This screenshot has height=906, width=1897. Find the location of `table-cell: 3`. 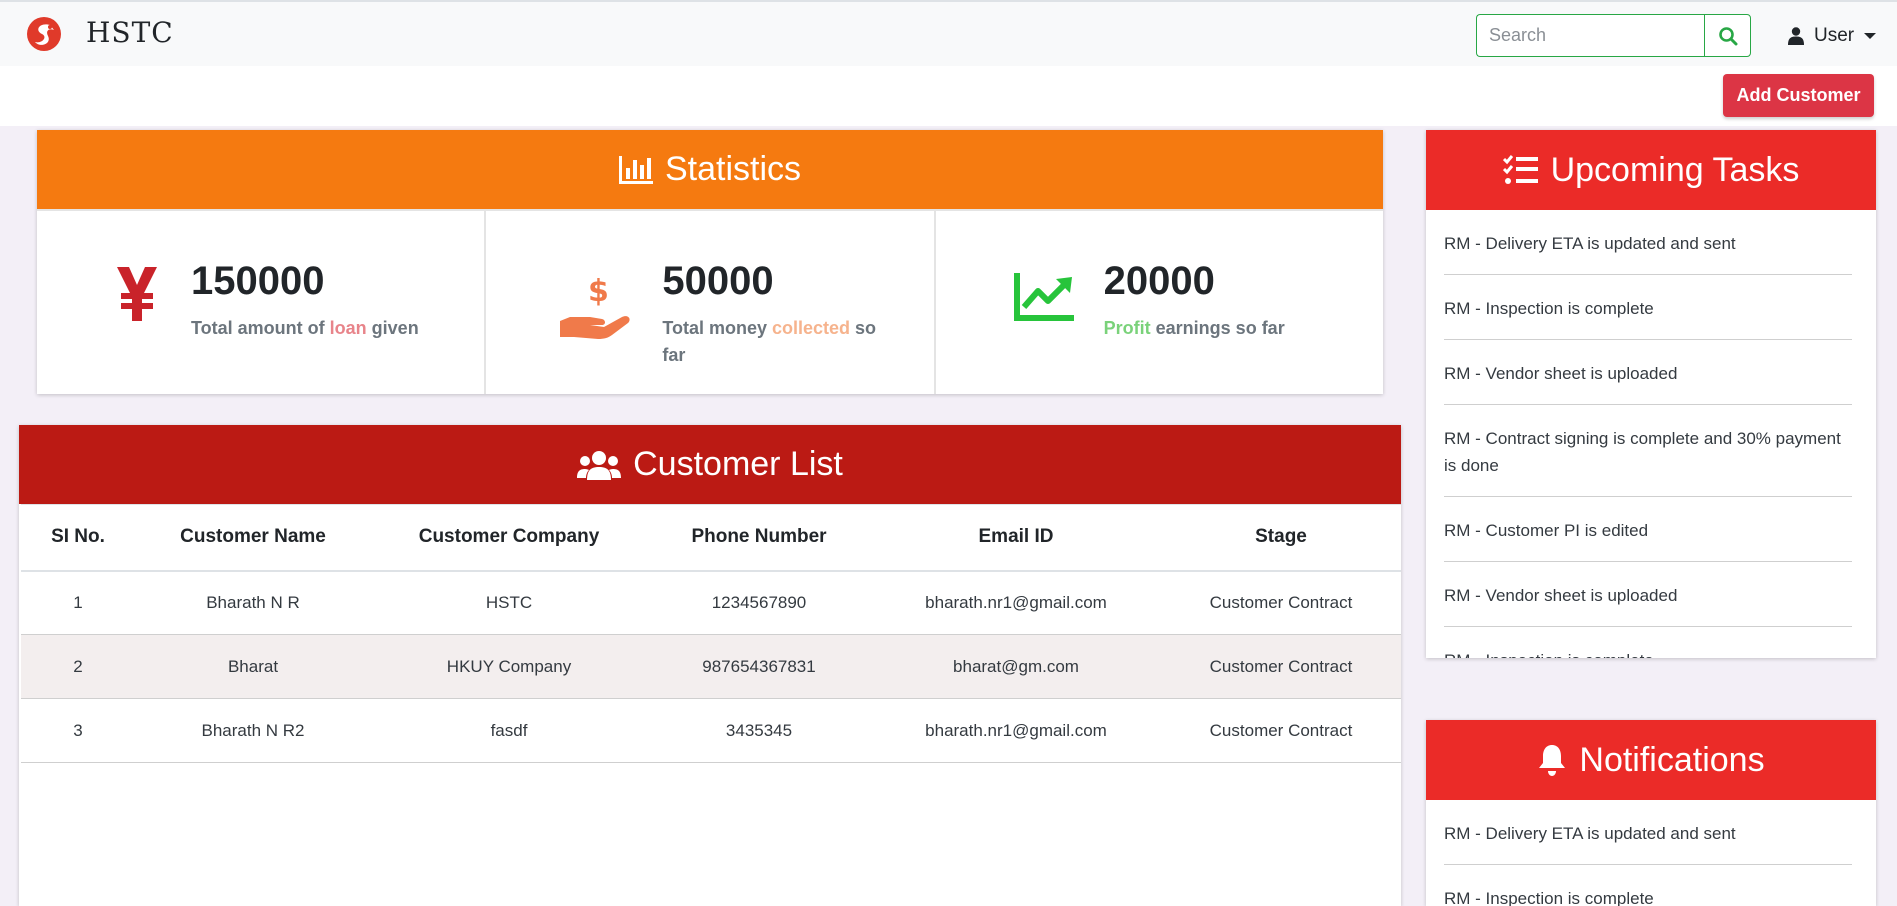

table-cell: 3 is located at coordinates (78, 730).